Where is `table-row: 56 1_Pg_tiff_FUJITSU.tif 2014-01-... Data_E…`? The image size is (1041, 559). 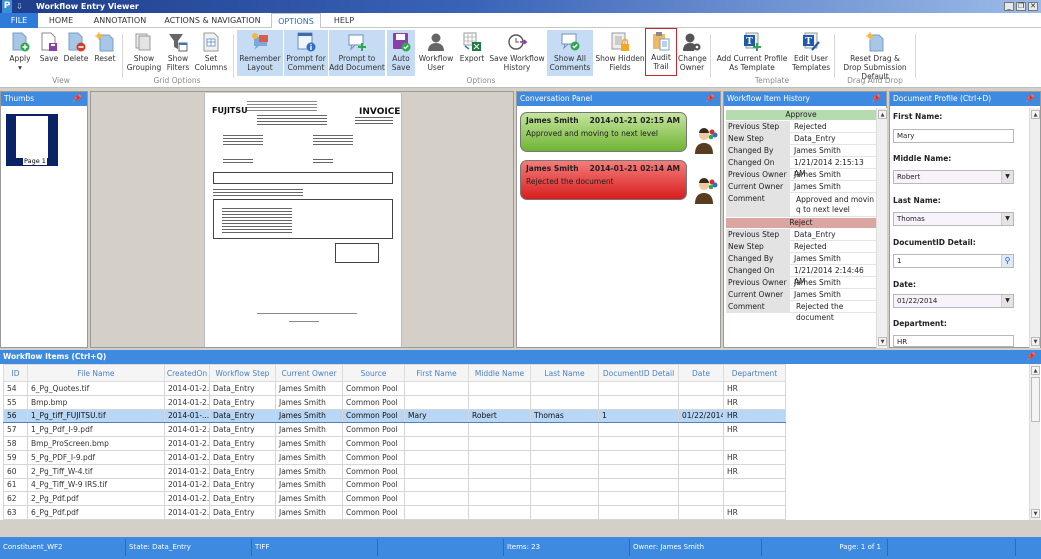
table-row: 56 1_Pg_tiff_FUJITSU.tif 2014-01-... Data_E… is located at coordinates (394, 416).